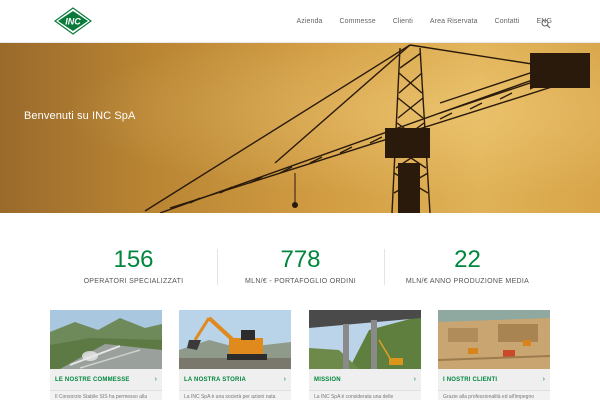 This screenshot has height=400, width=600. I want to click on stat-portfolio: 778 MLN/€ - PORTAFOGLIO ORDINI, so click(300, 265).